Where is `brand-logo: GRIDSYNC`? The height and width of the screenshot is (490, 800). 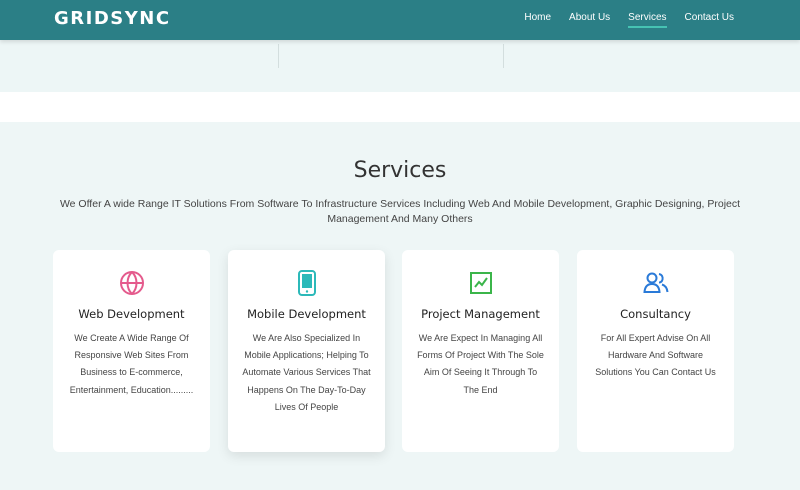
brand-logo: GRIDSYNC is located at coordinates (112, 18).